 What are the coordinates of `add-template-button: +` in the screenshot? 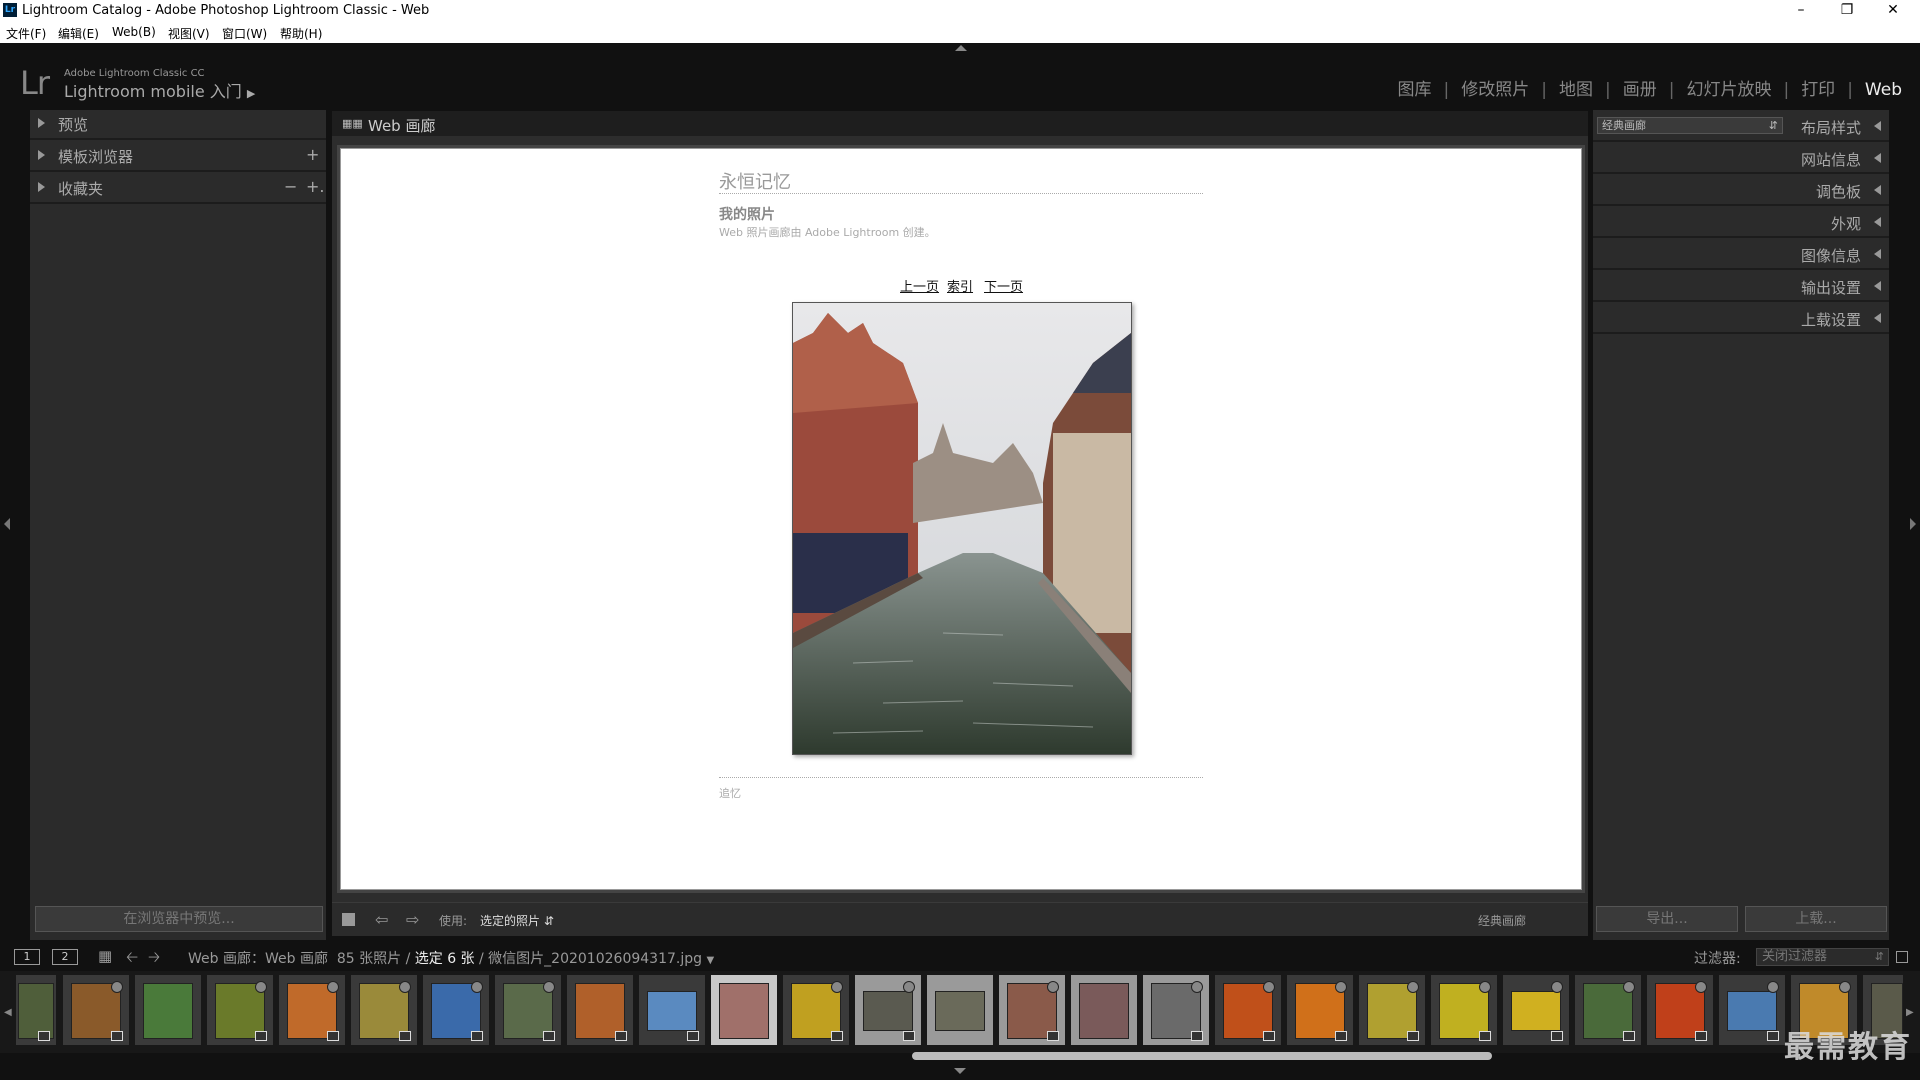 It's located at (312, 154).